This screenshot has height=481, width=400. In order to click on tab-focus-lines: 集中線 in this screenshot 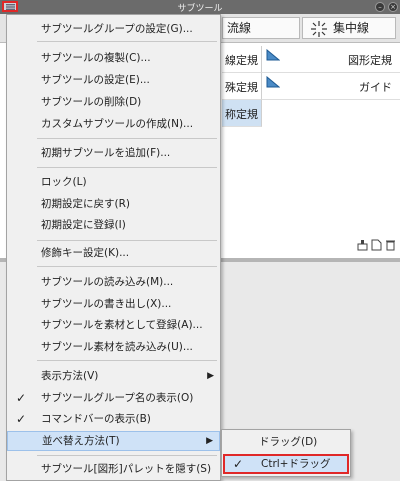, I will do `click(349, 28)`.